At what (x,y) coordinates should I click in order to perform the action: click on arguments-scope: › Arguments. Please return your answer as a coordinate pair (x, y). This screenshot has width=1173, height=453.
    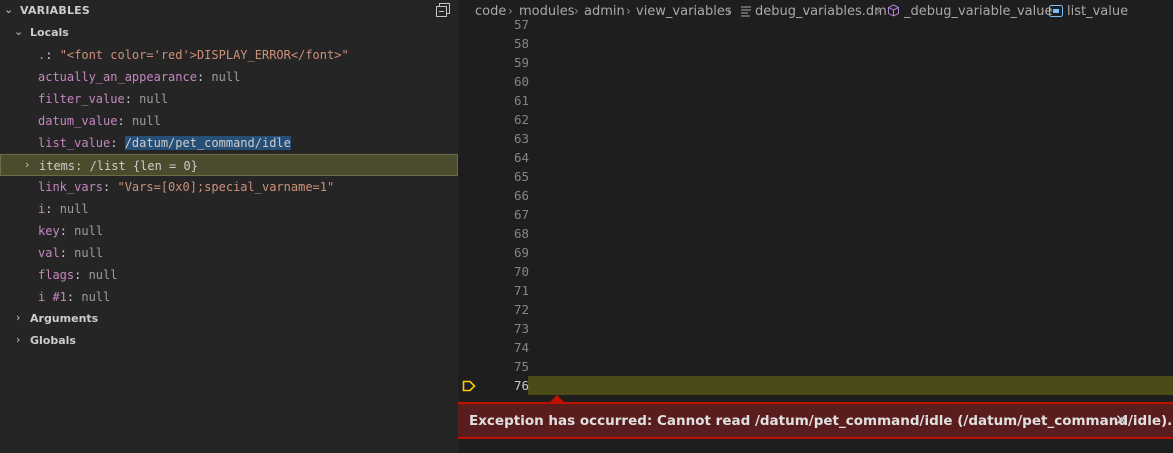
    Looking at the image, I should click on (229, 319).